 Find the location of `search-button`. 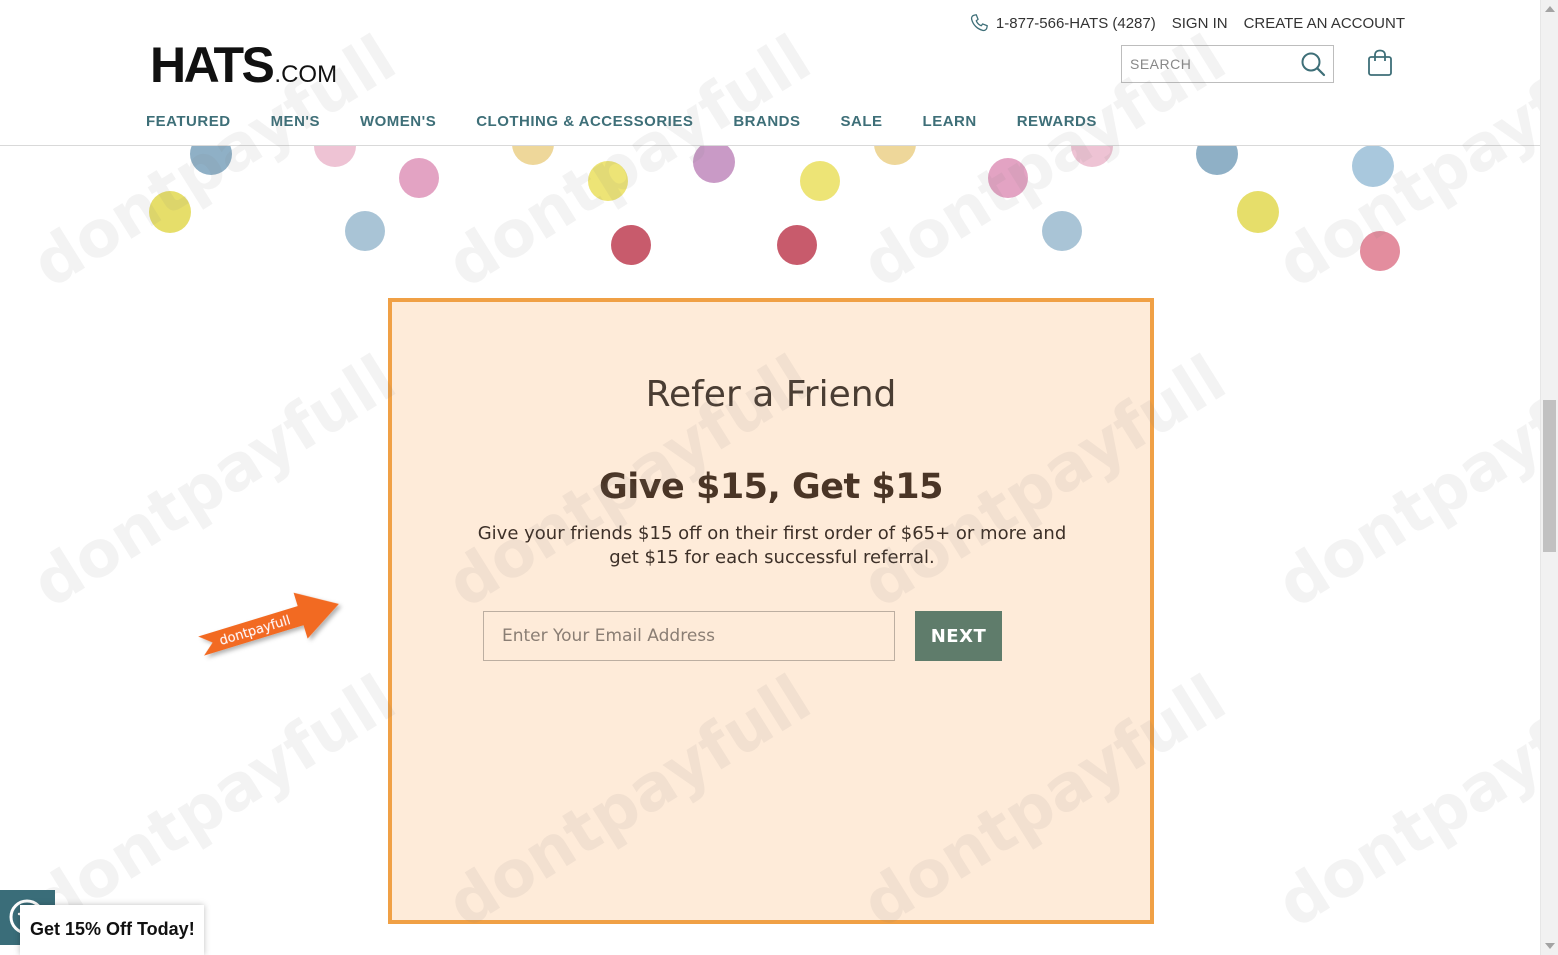

search-button is located at coordinates (1313, 64).